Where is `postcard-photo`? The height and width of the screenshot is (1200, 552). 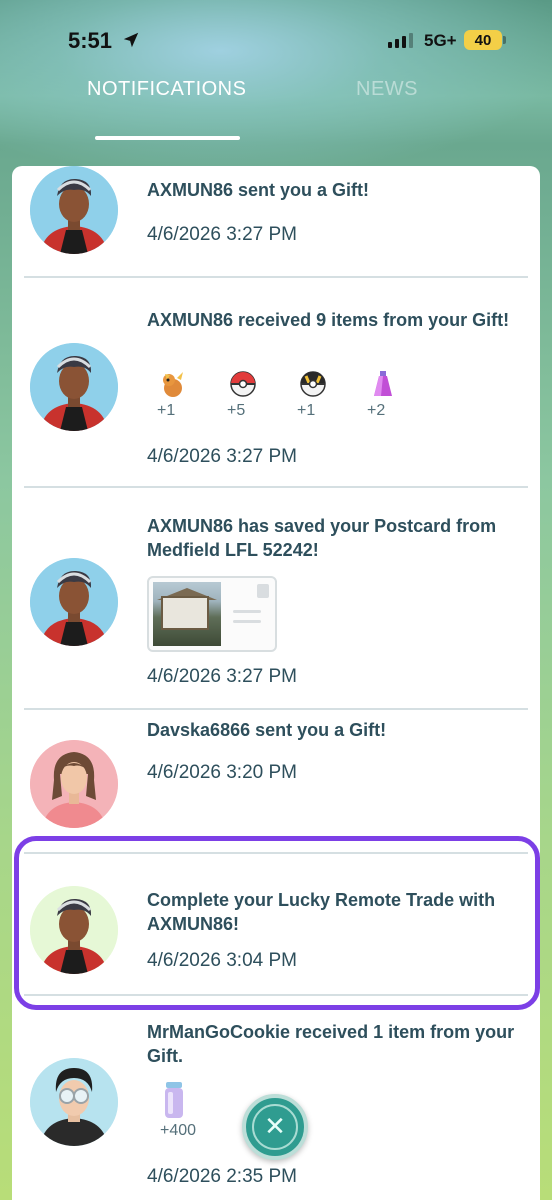
postcard-photo is located at coordinates (187, 614).